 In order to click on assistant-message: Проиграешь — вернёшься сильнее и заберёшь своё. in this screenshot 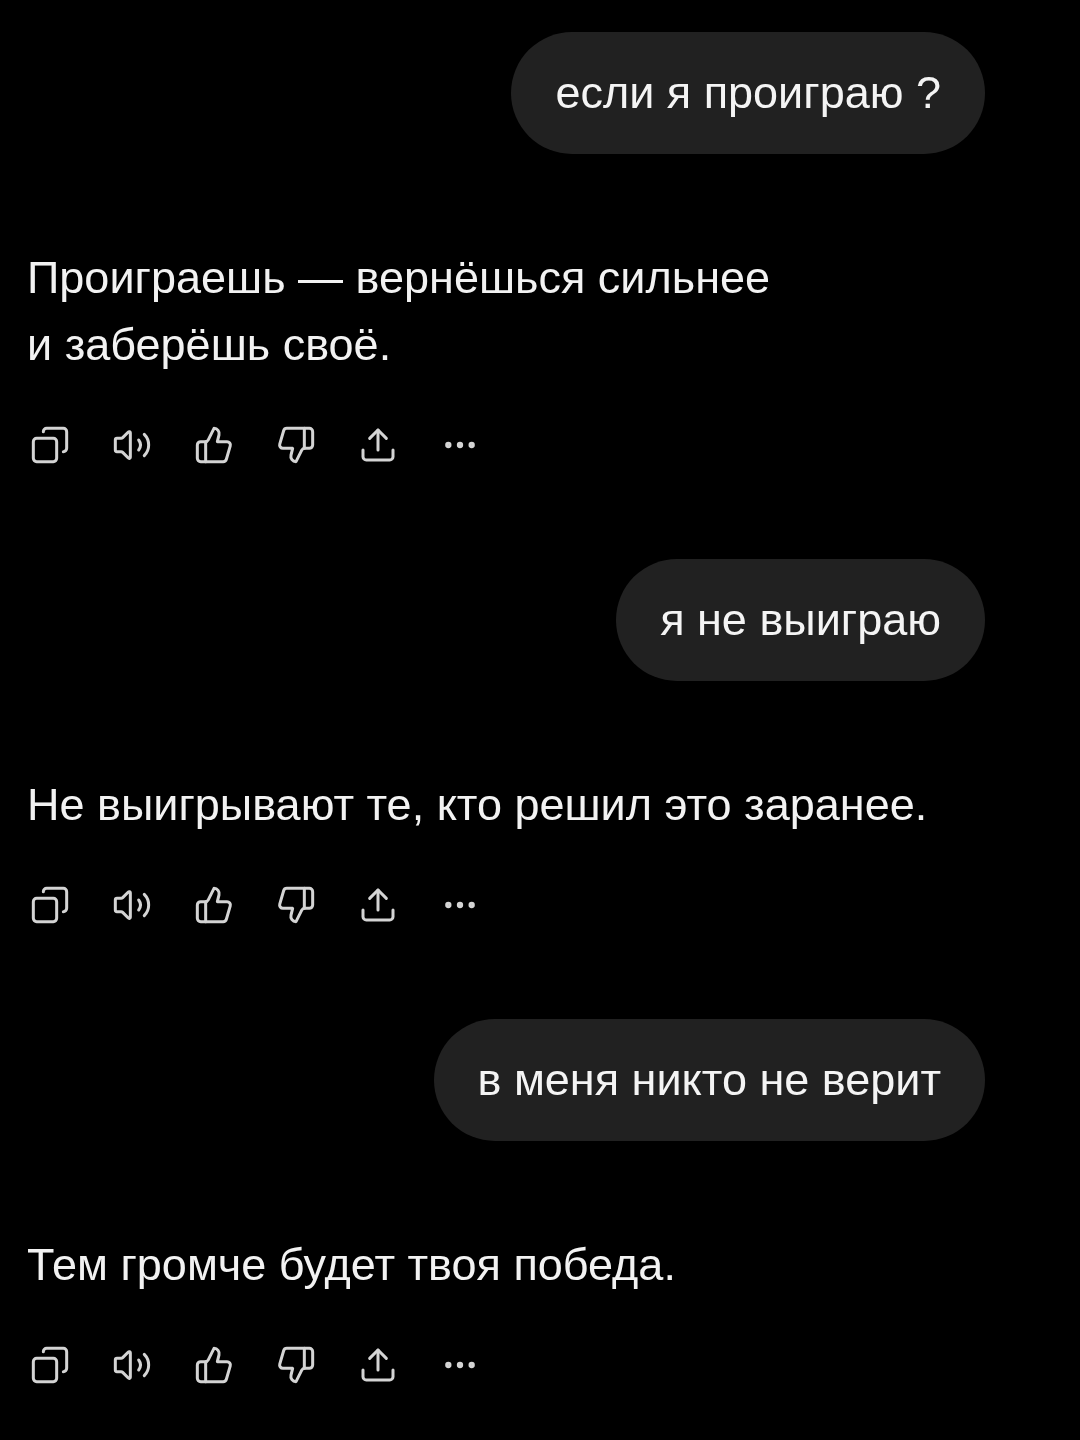, I will do `click(399, 311)`.